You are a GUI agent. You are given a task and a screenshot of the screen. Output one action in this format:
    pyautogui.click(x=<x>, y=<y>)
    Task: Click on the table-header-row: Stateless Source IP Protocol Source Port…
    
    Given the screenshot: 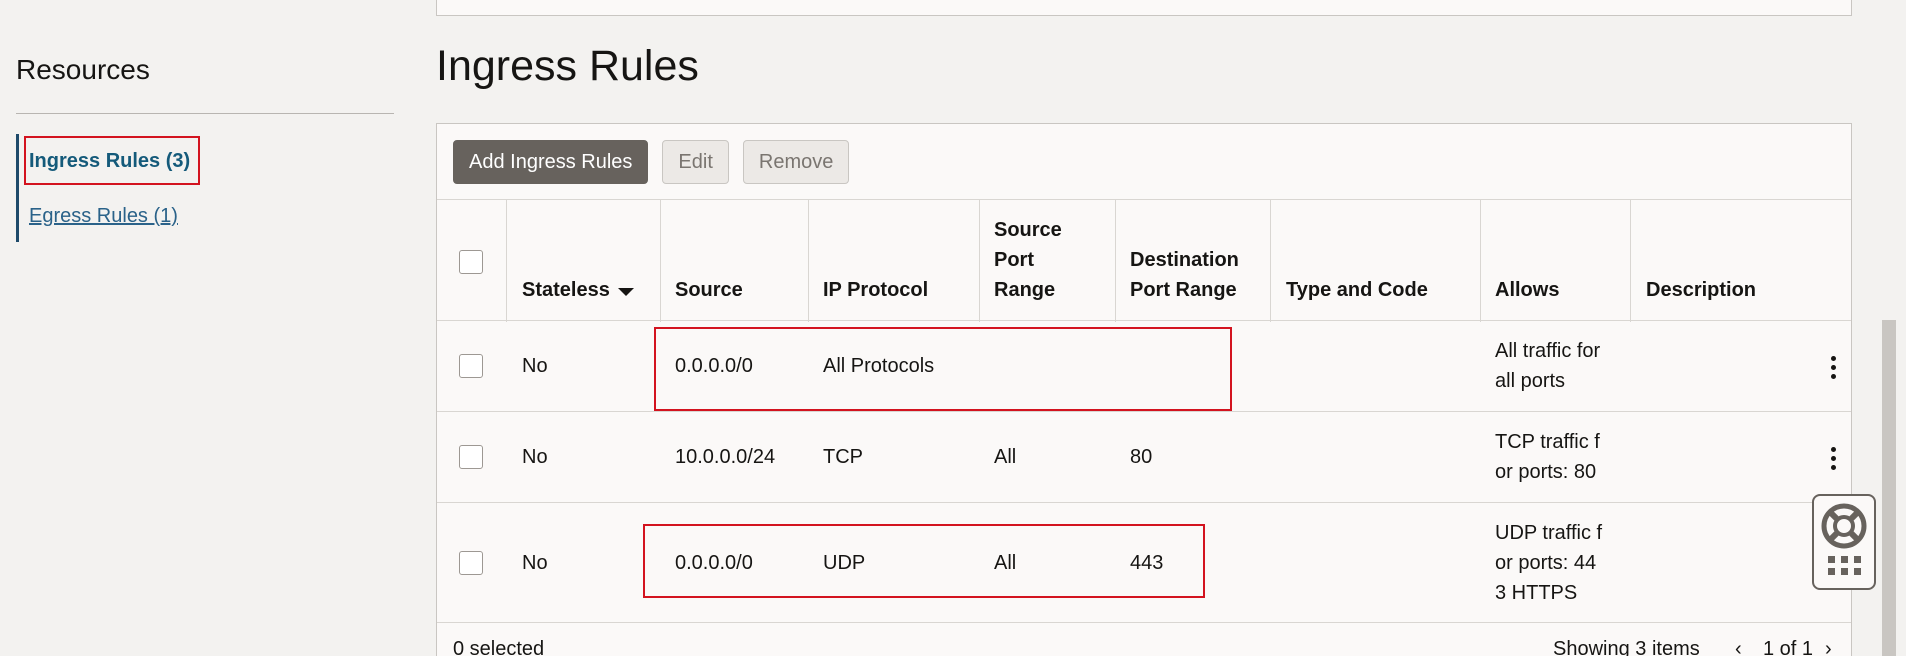 What is the action you would take?
    pyautogui.click(x=1144, y=260)
    